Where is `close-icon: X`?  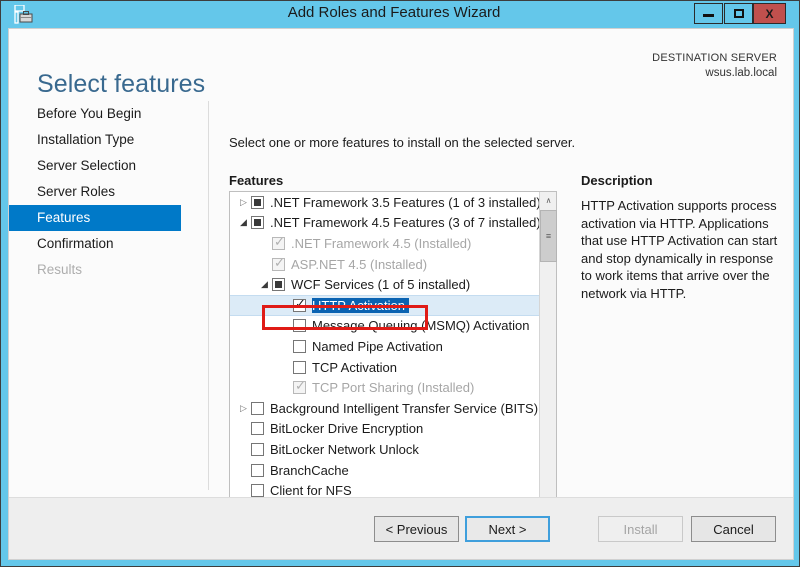
close-icon: X is located at coordinates (769, 13).